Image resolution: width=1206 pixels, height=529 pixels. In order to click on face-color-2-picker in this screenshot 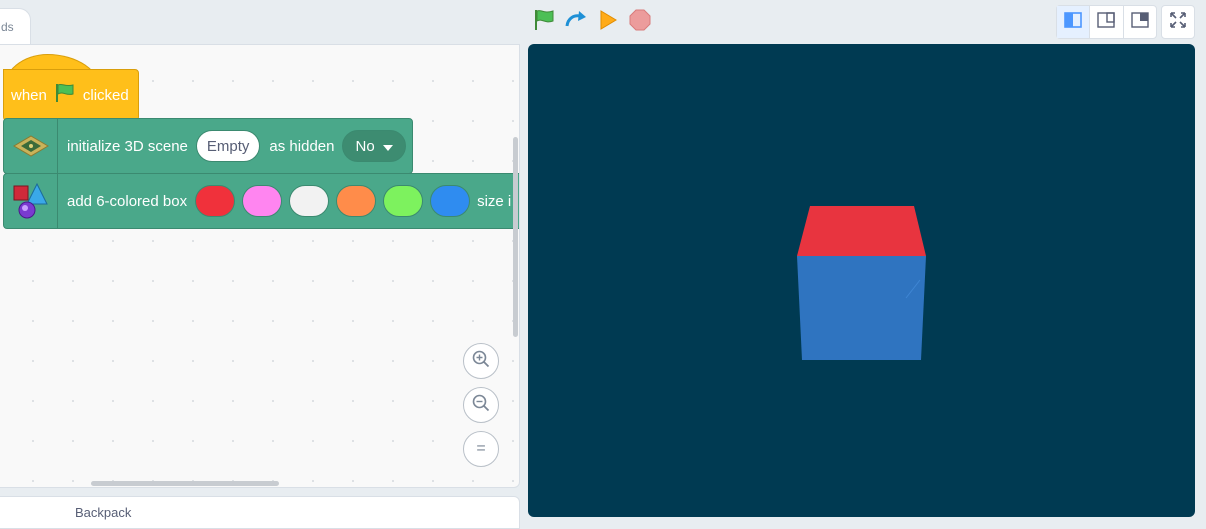, I will do `click(262, 201)`.